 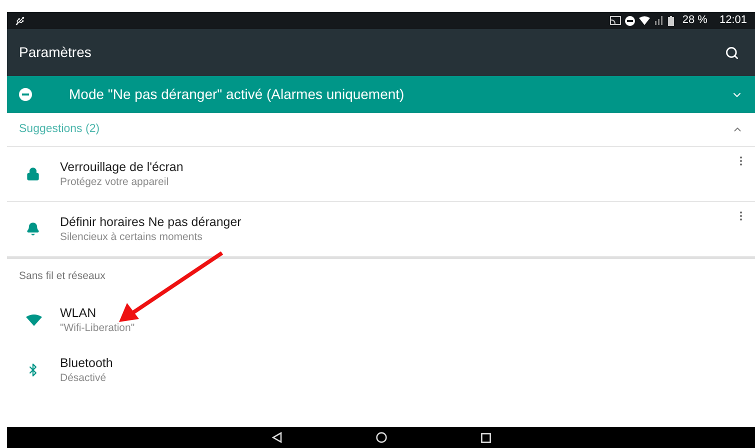 I want to click on clock: 12:01, so click(x=733, y=20).